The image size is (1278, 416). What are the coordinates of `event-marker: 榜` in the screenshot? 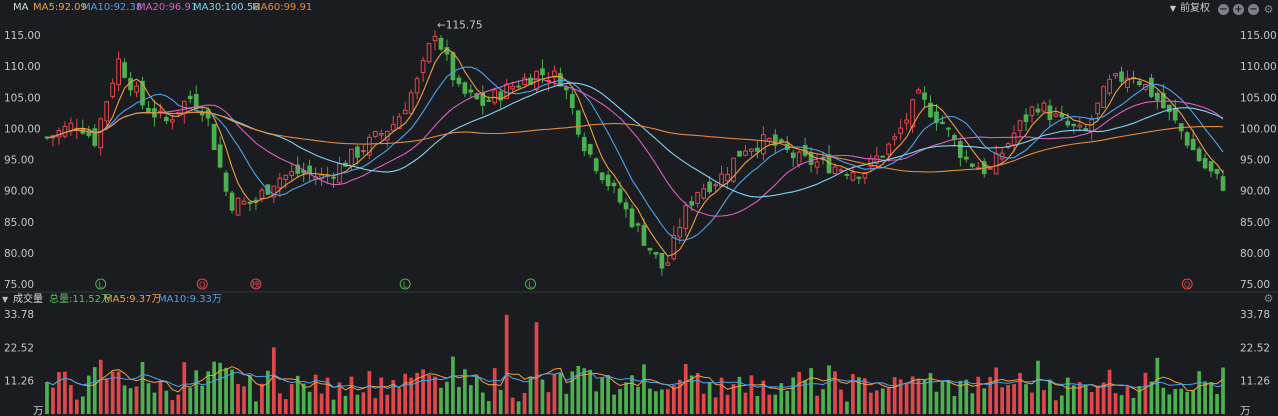 It's located at (256, 284).